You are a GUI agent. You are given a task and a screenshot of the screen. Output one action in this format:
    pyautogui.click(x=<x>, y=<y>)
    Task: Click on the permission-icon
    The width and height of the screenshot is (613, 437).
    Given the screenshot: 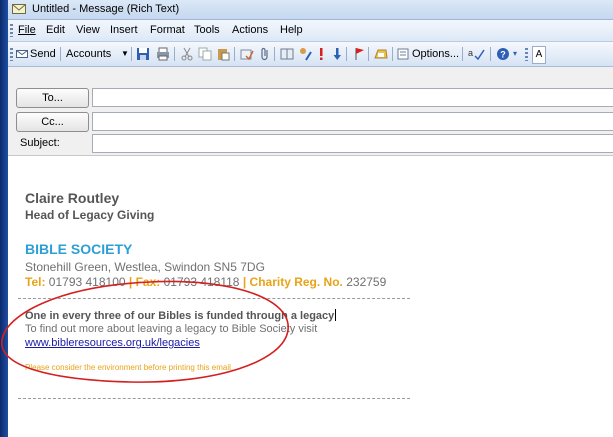 What is the action you would take?
    pyautogui.click(x=381, y=54)
    